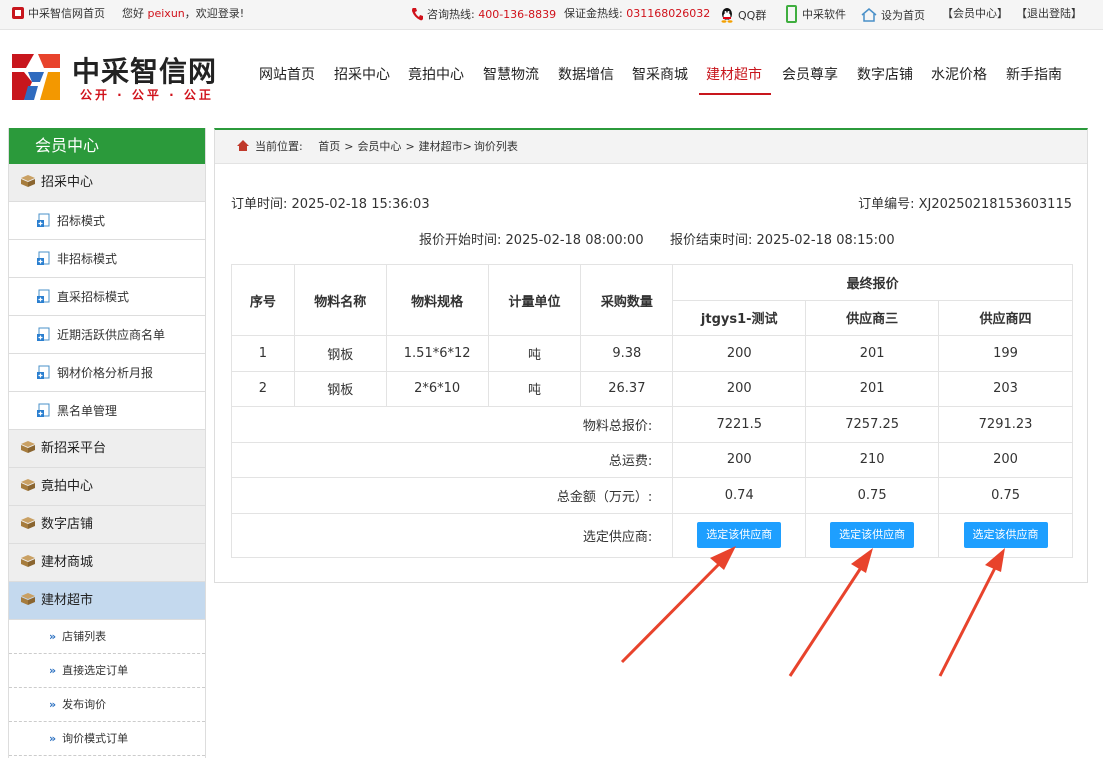  I want to click on mobile-phone-icon, so click(791, 14).